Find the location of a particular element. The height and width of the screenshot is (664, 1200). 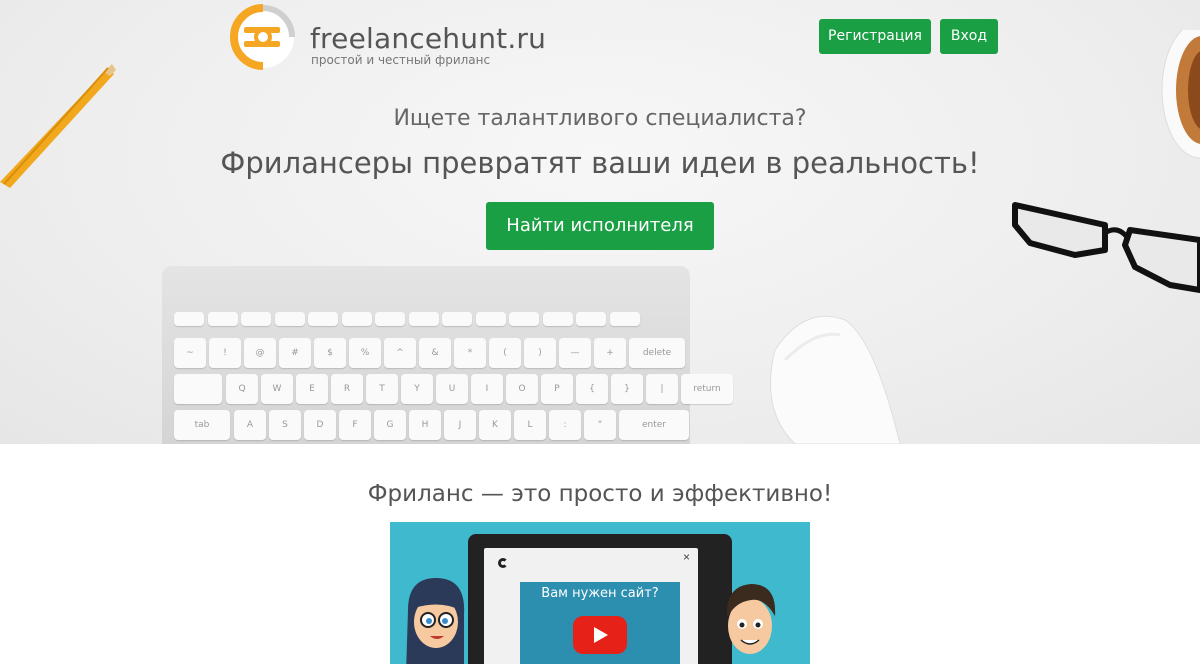

glasses-image is located at coordinates (1106, 247).